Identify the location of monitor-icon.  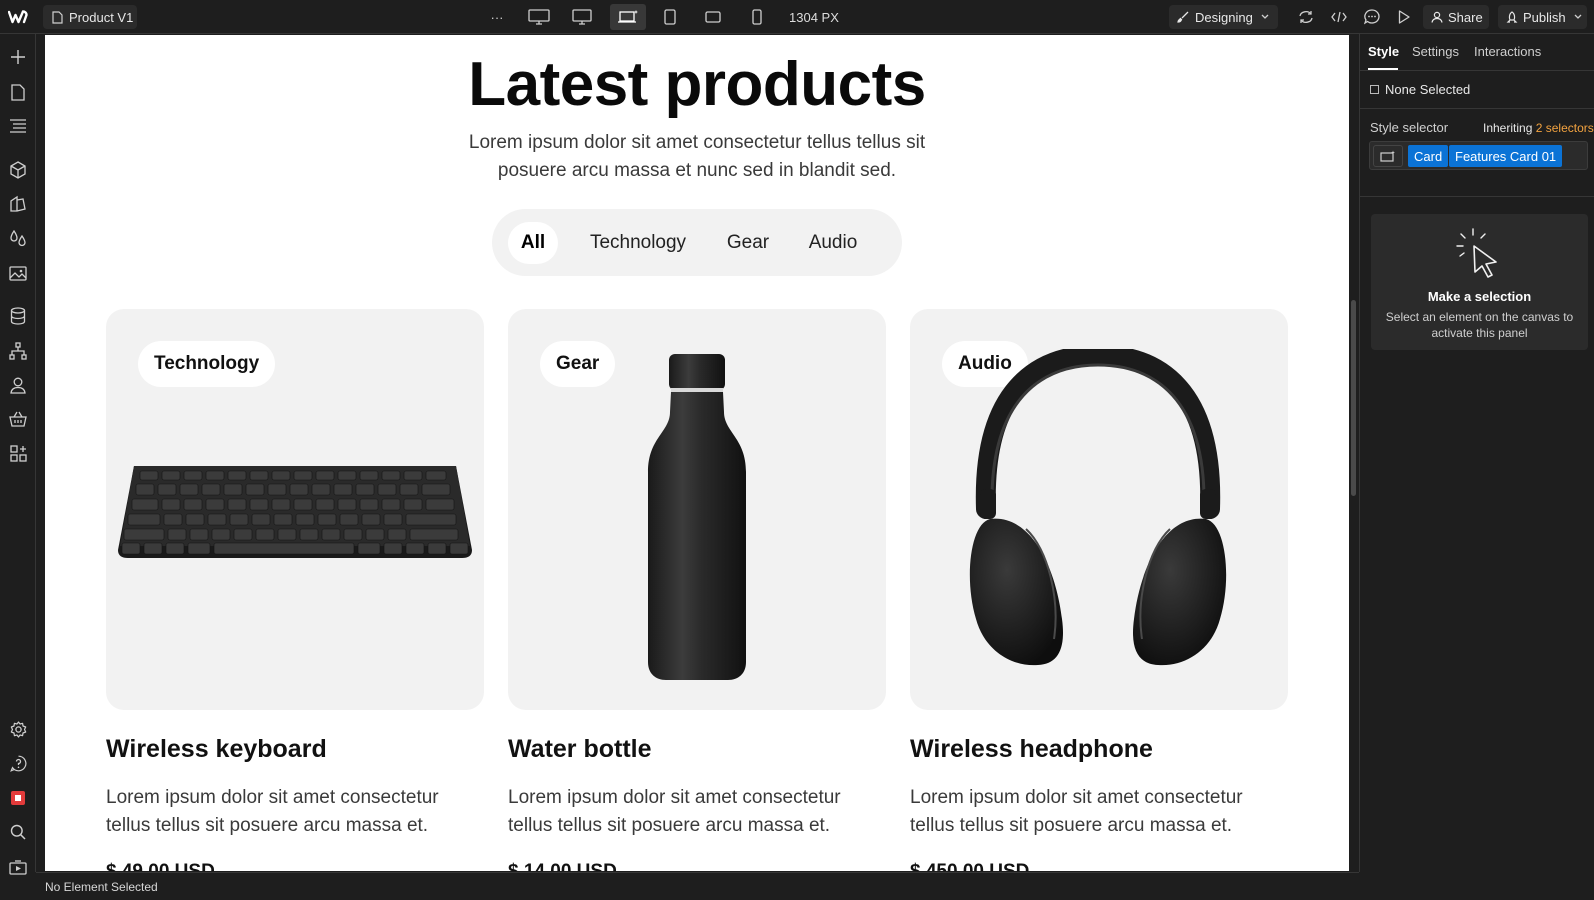
(582, 17).